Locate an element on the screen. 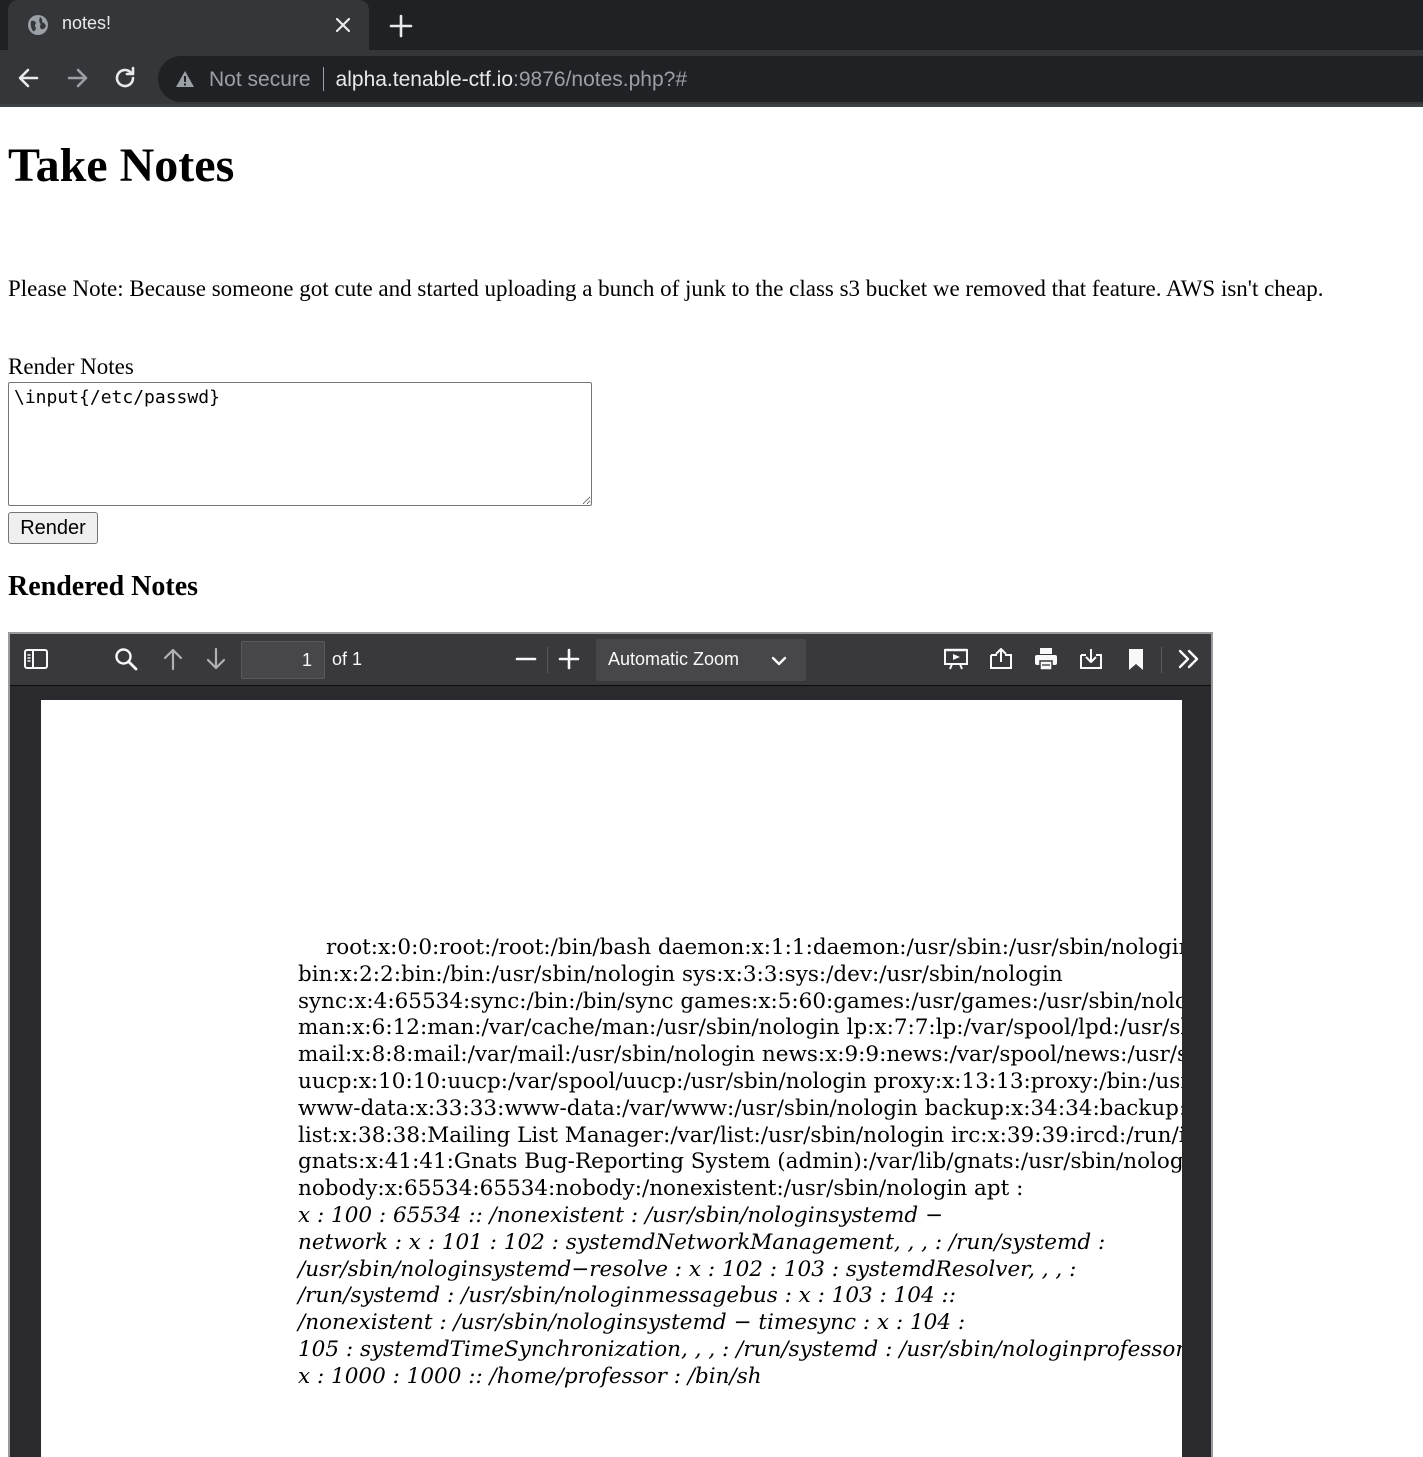 The width and height of the screenshot is (1423, 1457). bookmark-icon is located at coordinates (1136, 659).